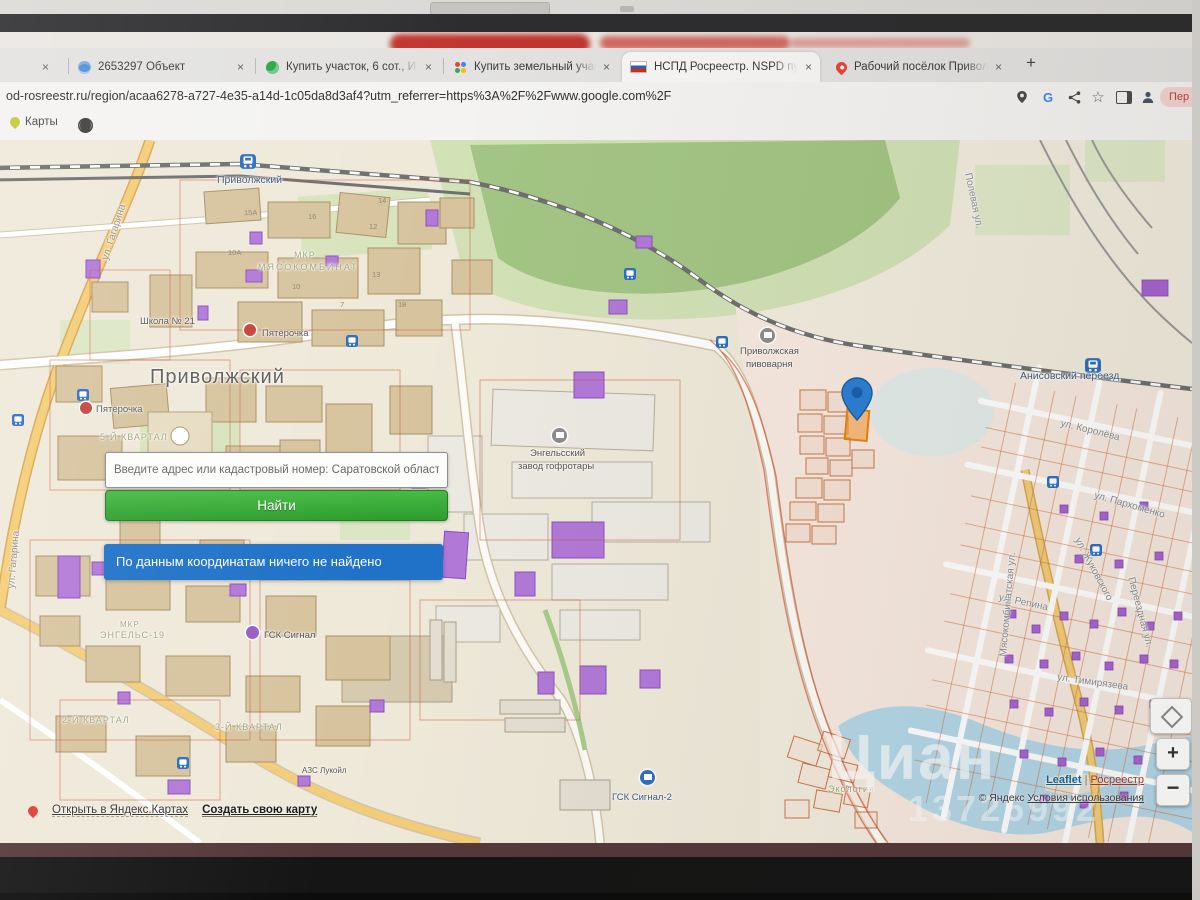 Image resolution: width=1200 pixels, height=900 pixels. Describe the element at coordinates (1031, 63) in the screenshot. I see `new-tab-button: +` at that location.